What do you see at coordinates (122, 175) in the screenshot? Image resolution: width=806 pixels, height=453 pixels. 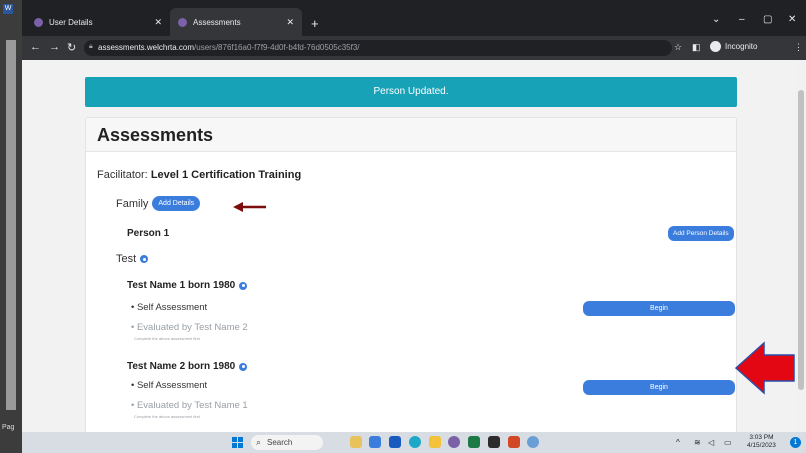 I see `facilitator-label: Facilitator:` at bounding box center [122, 175].